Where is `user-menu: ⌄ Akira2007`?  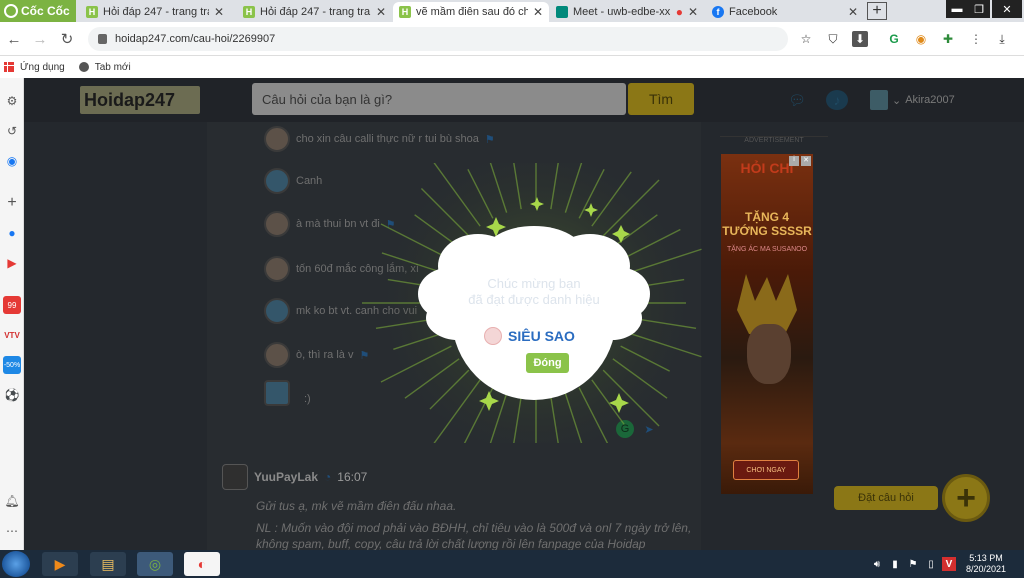
user-menu: ⌄ Akira2007 is located at coordinates (912, 100).